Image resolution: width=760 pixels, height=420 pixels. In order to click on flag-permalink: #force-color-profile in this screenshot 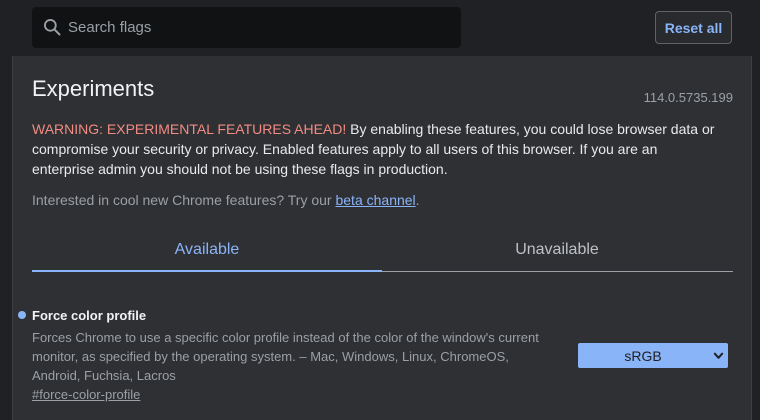, I will do `click(86, 394)`.